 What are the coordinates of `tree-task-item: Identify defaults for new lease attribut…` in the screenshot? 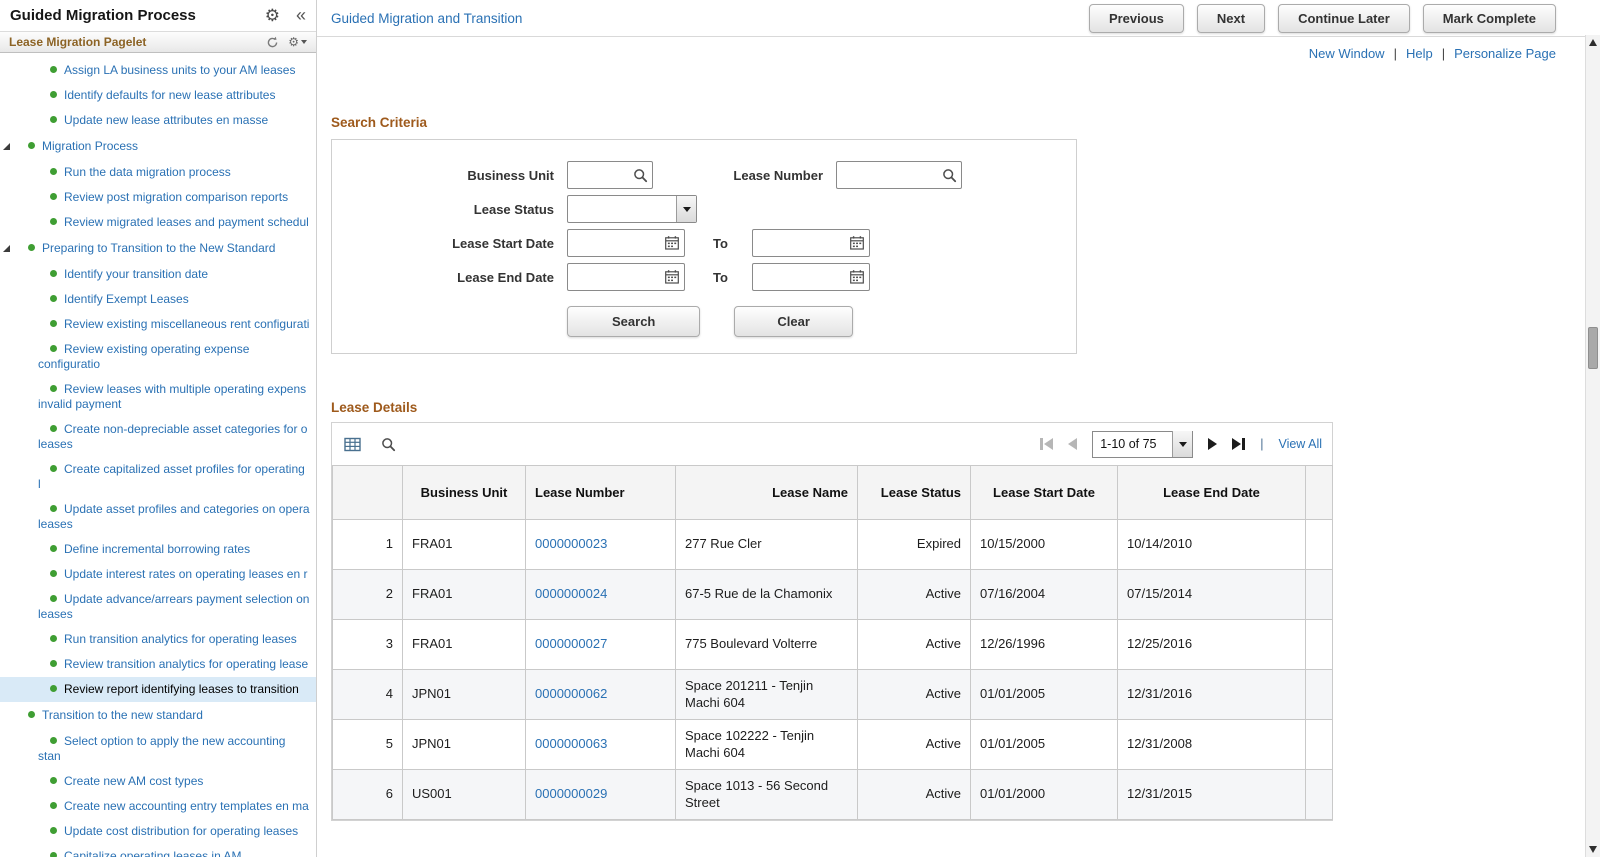 It's located at (158, 95).